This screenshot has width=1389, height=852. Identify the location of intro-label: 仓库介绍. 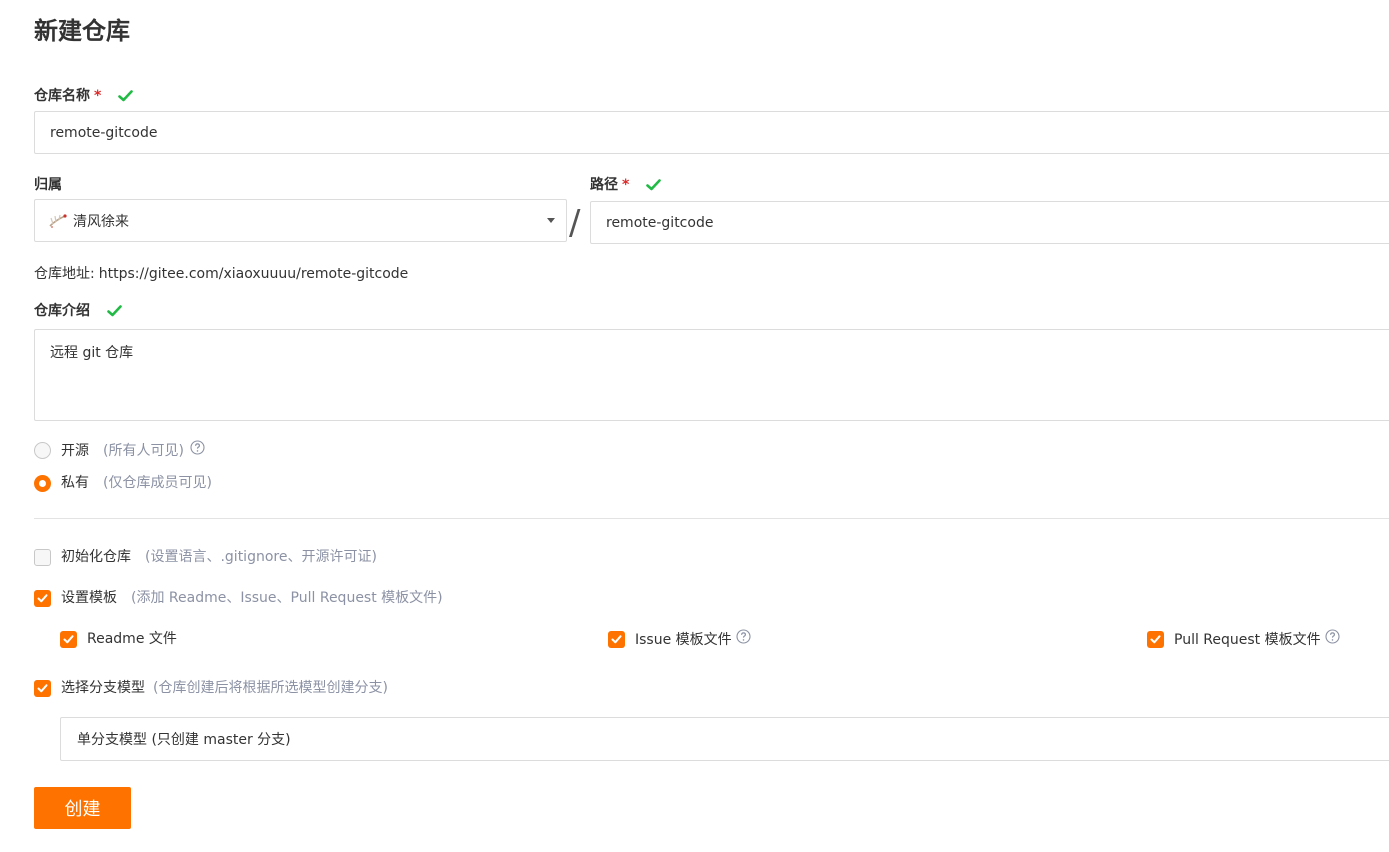
(62, 311).